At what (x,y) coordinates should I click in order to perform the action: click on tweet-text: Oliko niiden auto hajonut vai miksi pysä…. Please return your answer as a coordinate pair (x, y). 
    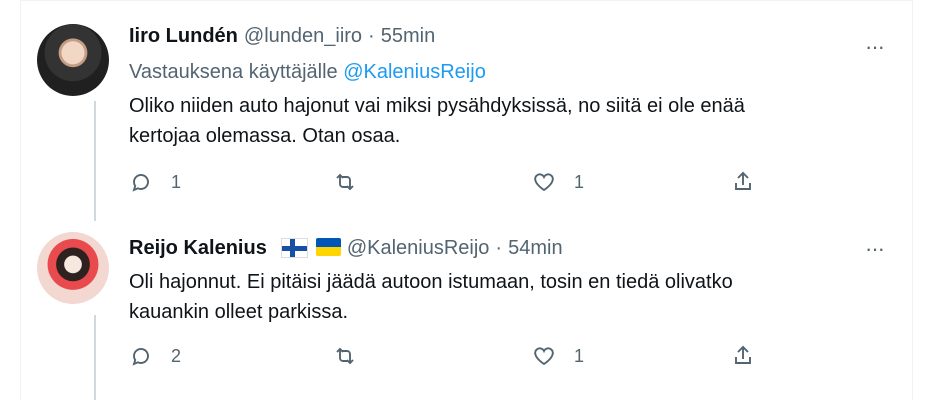
    Looking at the image, I should click on (437, 121).